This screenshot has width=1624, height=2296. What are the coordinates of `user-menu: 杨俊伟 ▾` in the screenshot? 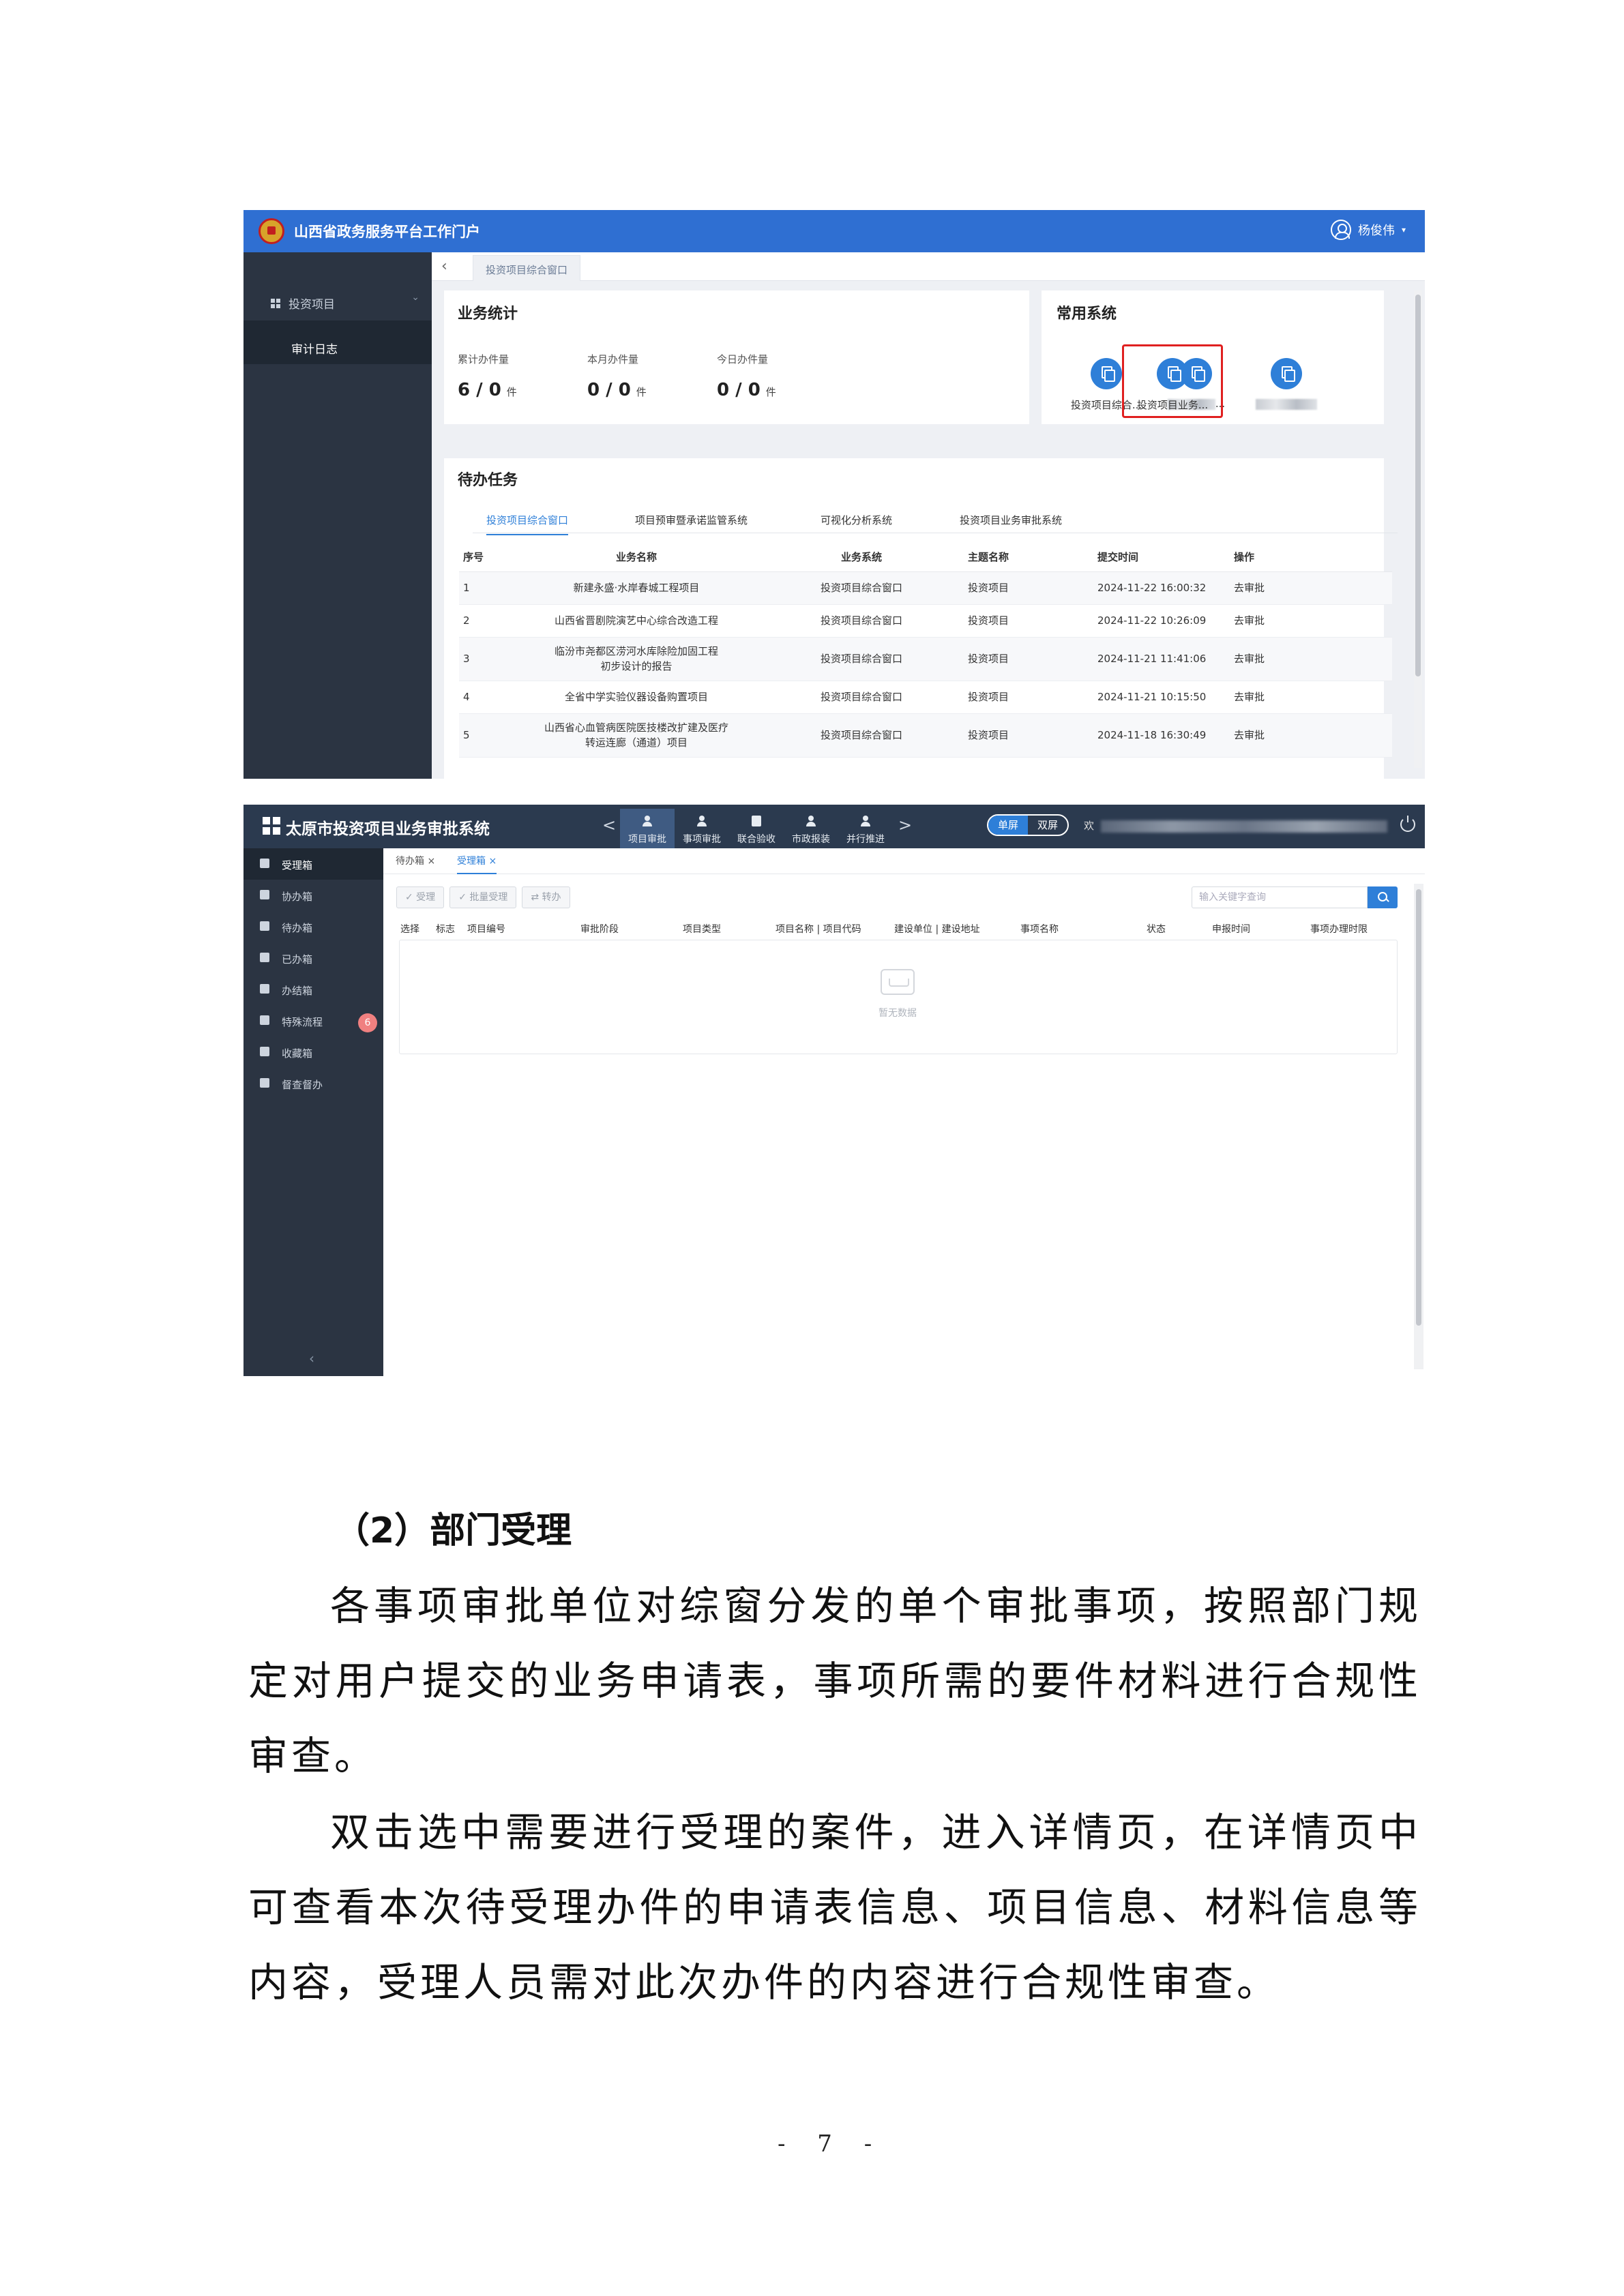 It's located at (1368, 230).